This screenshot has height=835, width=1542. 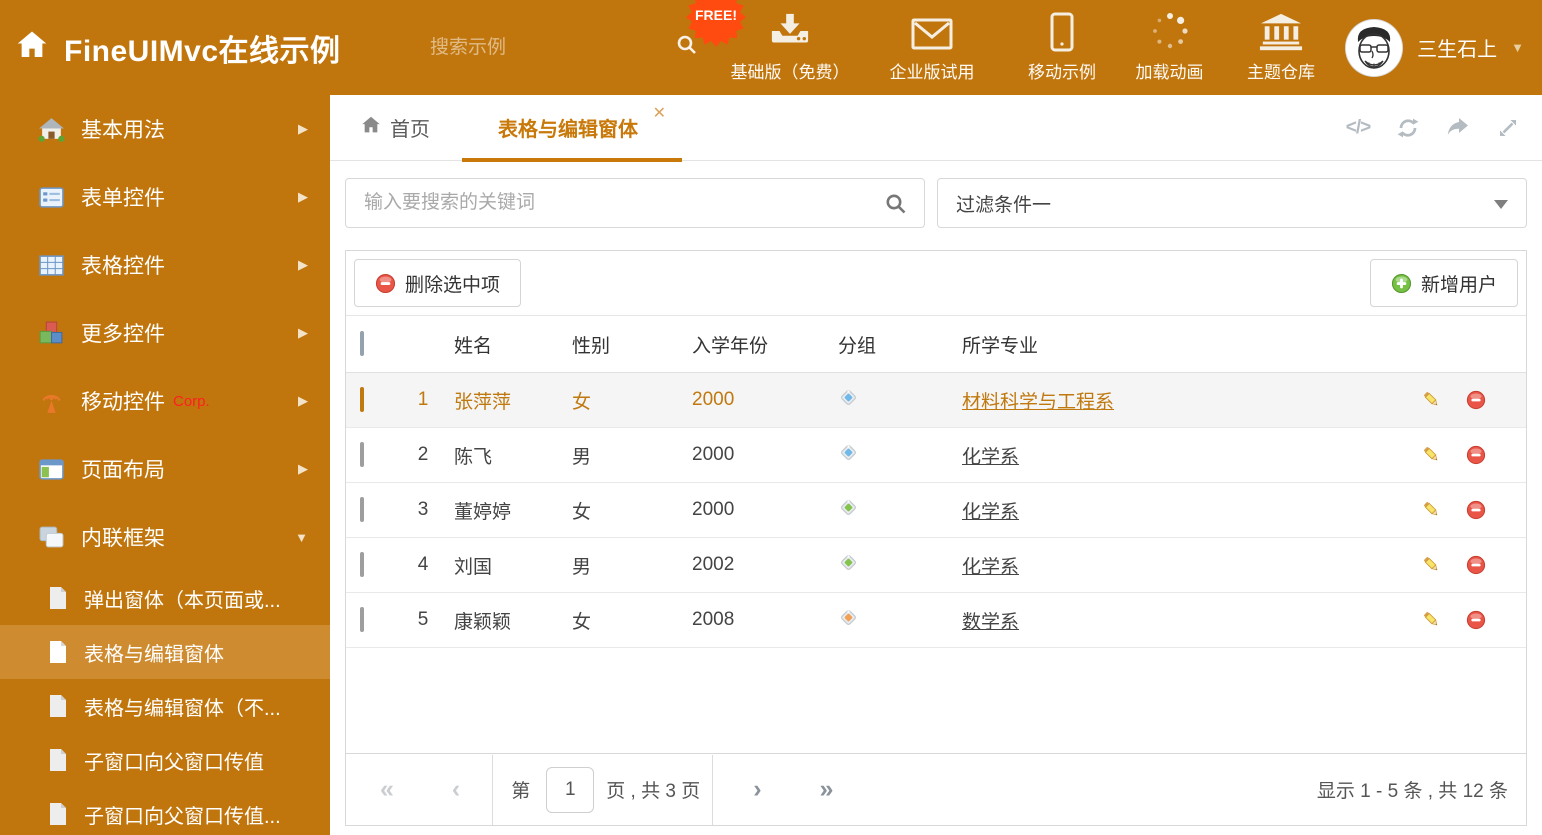 I want to click on open-new-window-icon, so click(x=1458, y=128).